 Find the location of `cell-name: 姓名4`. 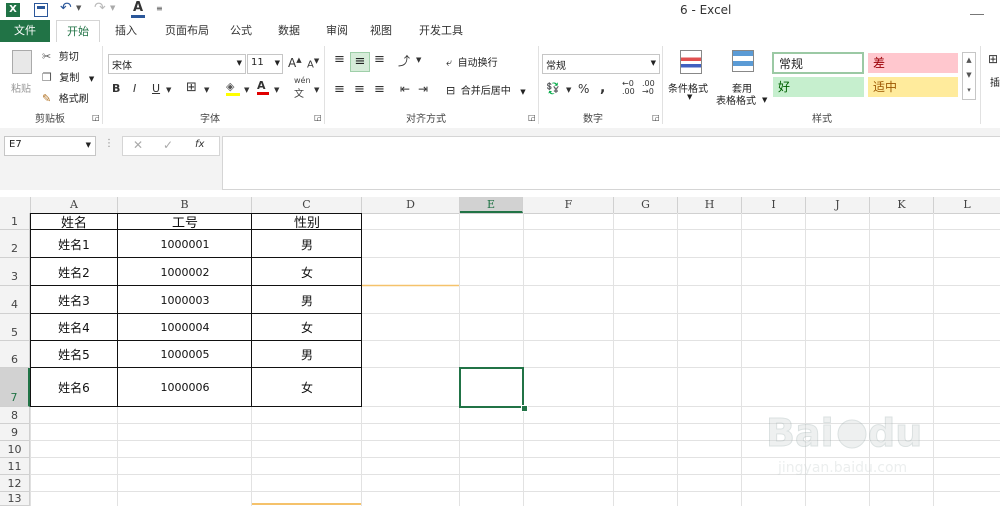

cell-name: 姓名4 is located at coordinates (74, 327).